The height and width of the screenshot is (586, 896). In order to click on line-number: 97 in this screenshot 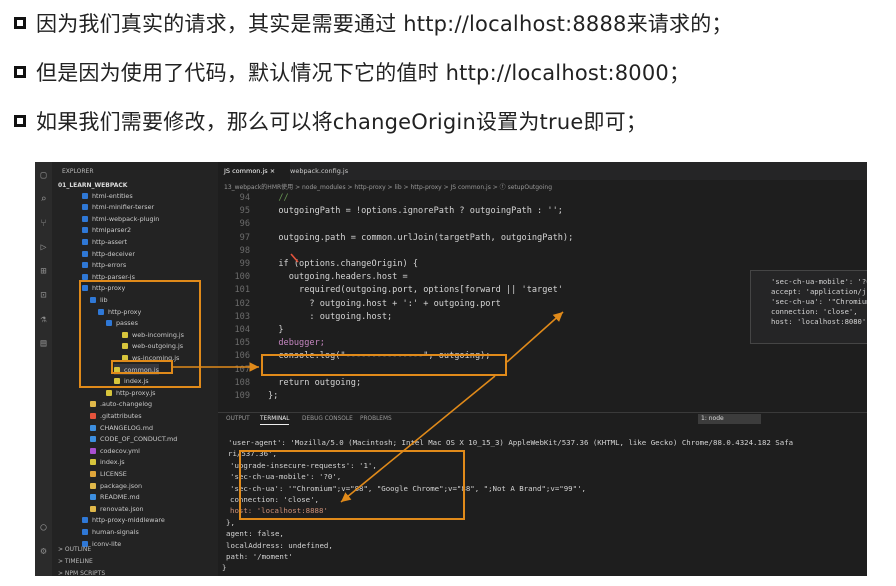, I will do `click(244, 237)`.